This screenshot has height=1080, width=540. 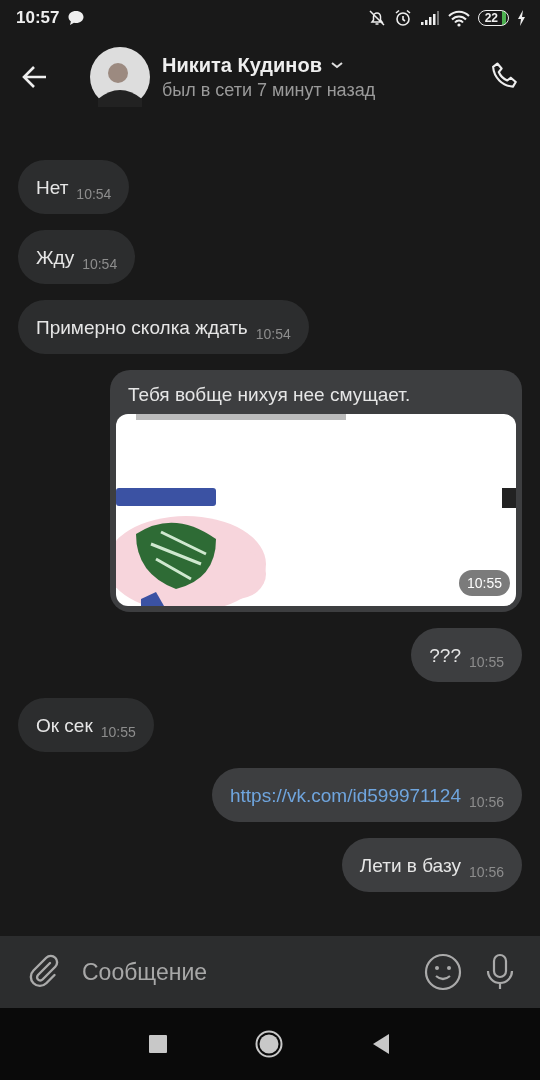 I want to click on muted-bell-icon, so click(x=376, y=18).